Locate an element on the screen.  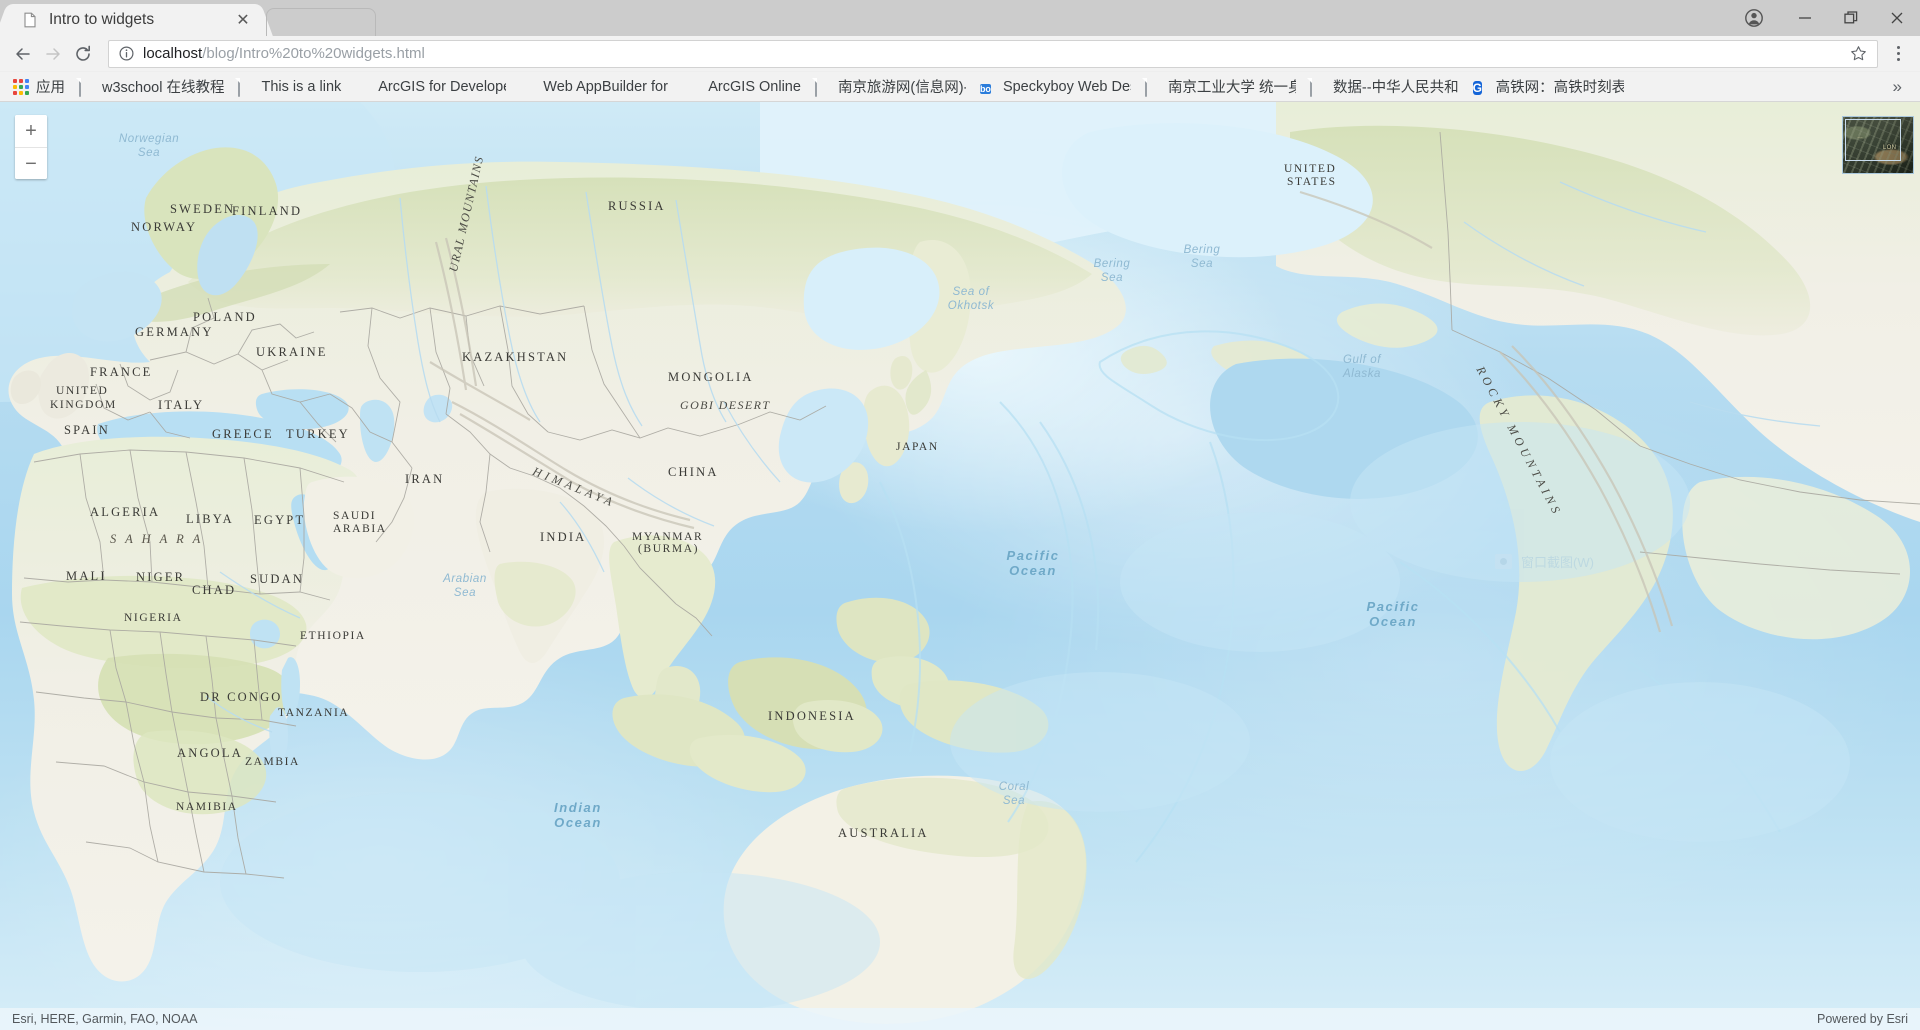
bookmark-item-w3school: w3school 在线教程 is located at coordinates (151, 87).